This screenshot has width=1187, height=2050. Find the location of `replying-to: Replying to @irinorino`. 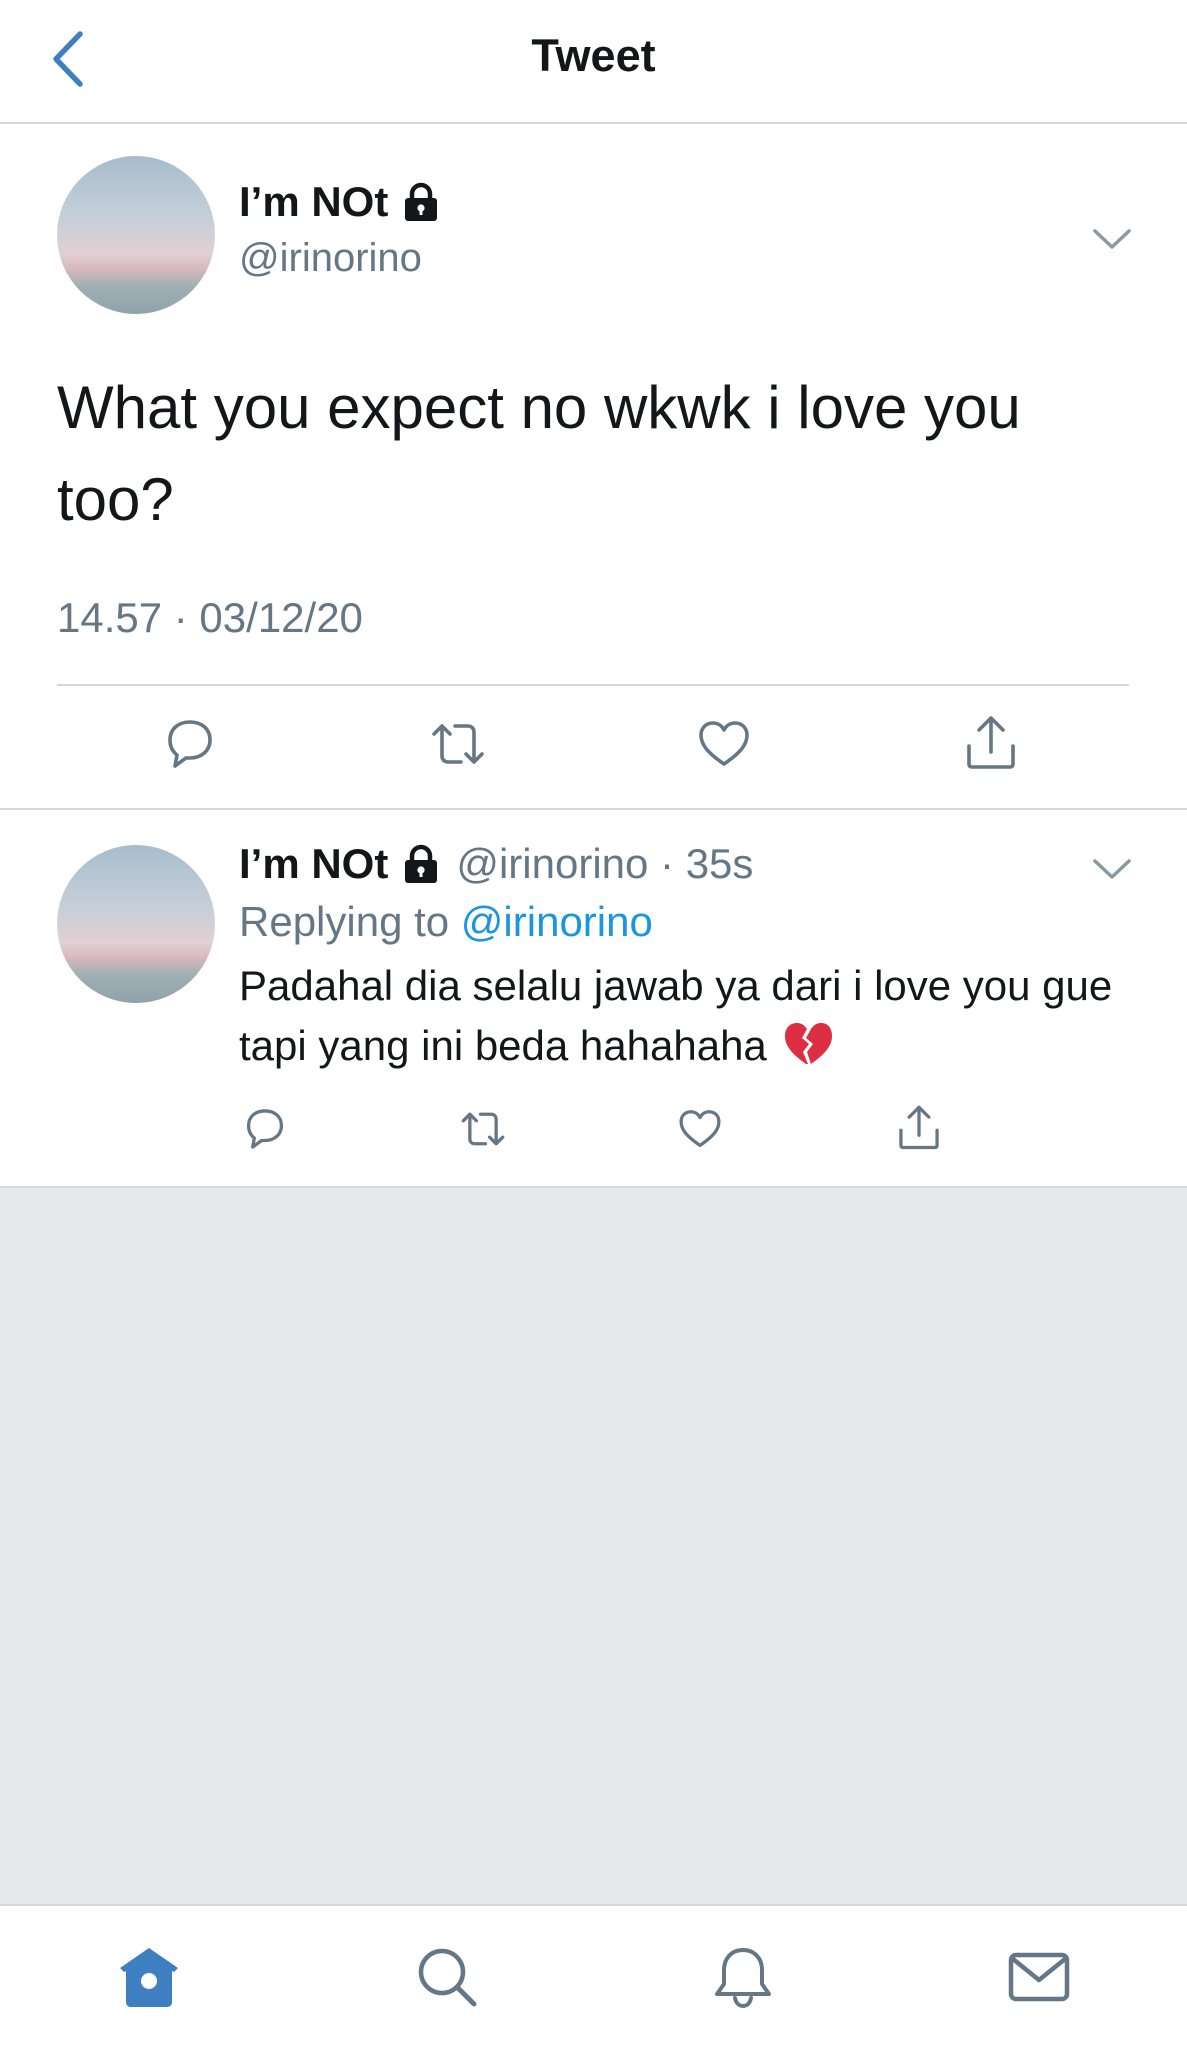

replying-to: Replying to @irinorino is located at coordinates (446, 922).